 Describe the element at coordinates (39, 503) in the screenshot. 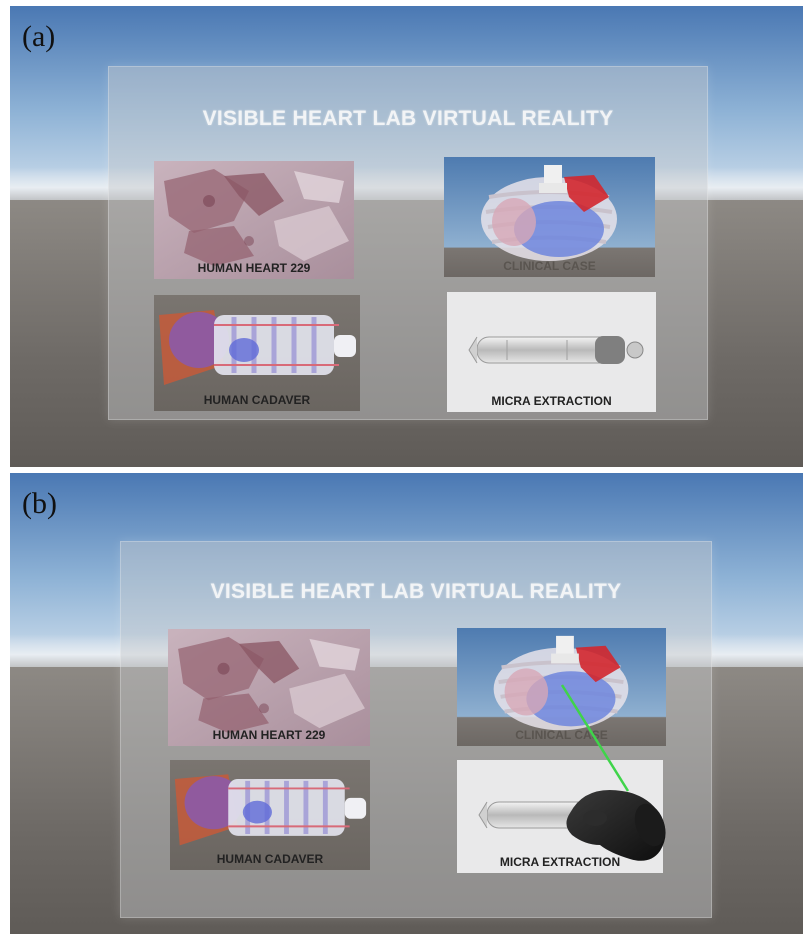

I see `scene-label: (b)` at that location.